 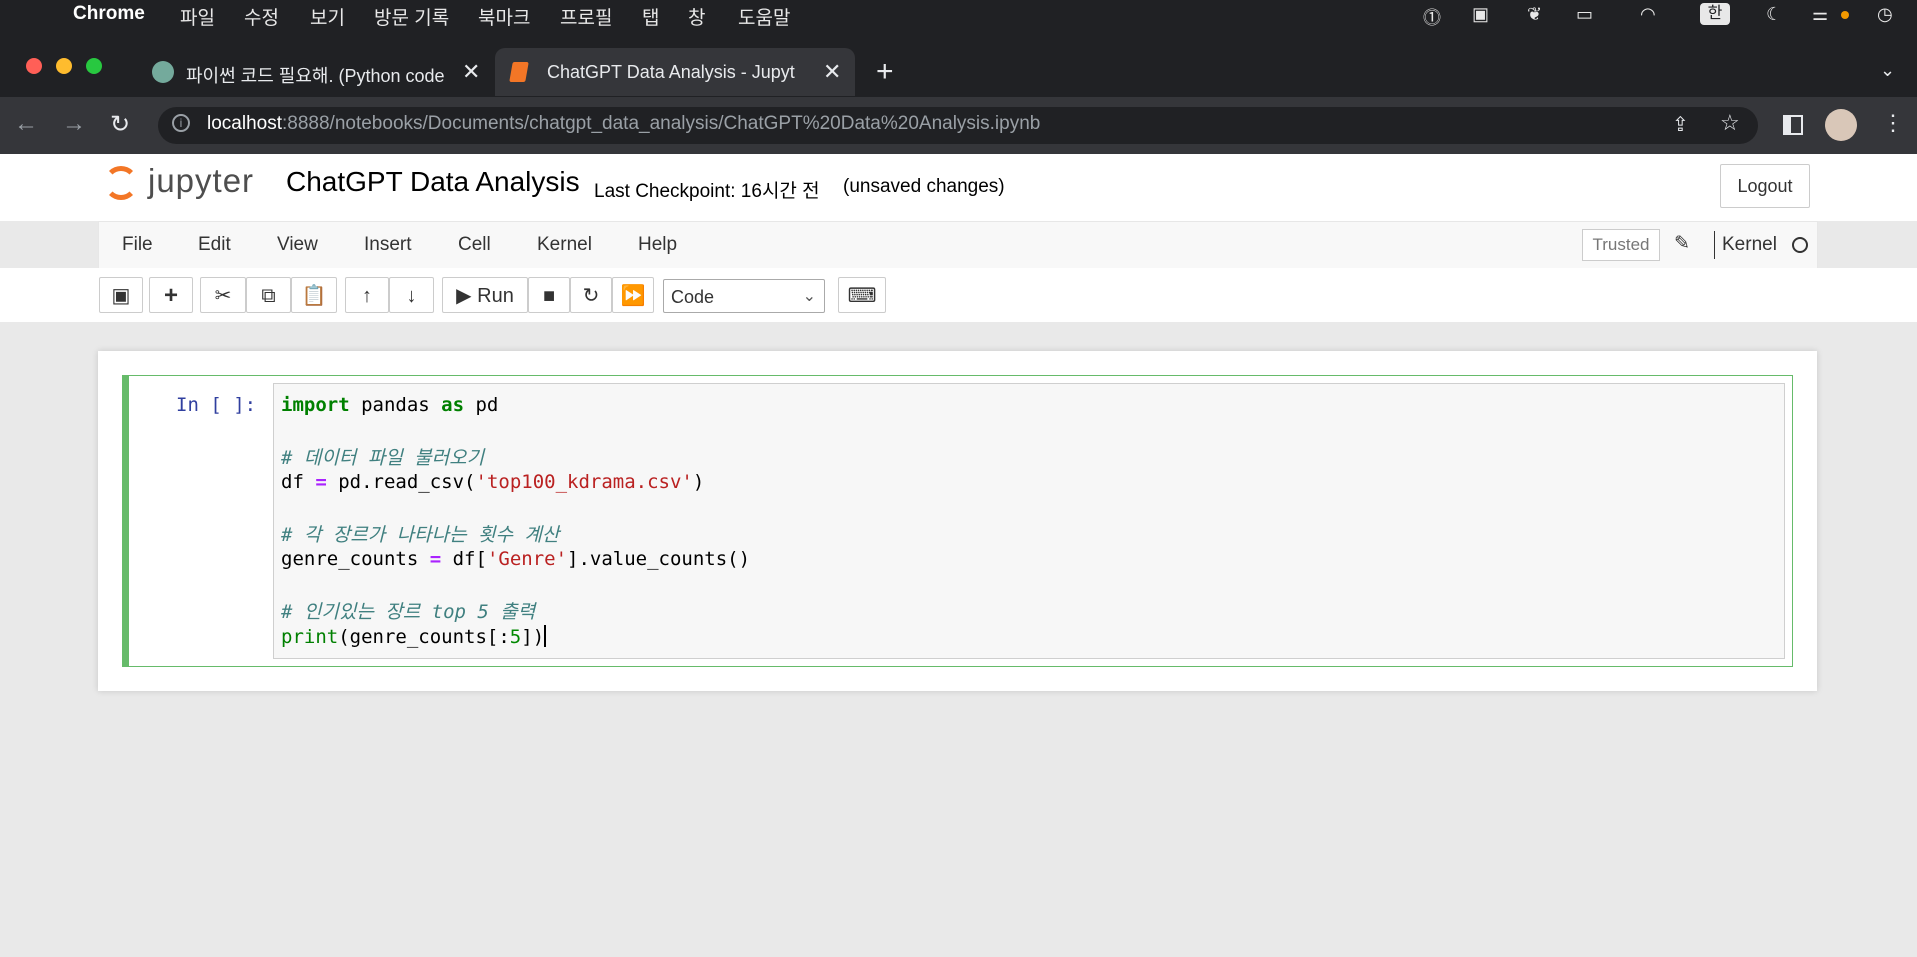 What do you see at coordinates (1621, 245) in the screenshot?
I see `trusted-badge: Trusted` at bounding box center [1621, 245].